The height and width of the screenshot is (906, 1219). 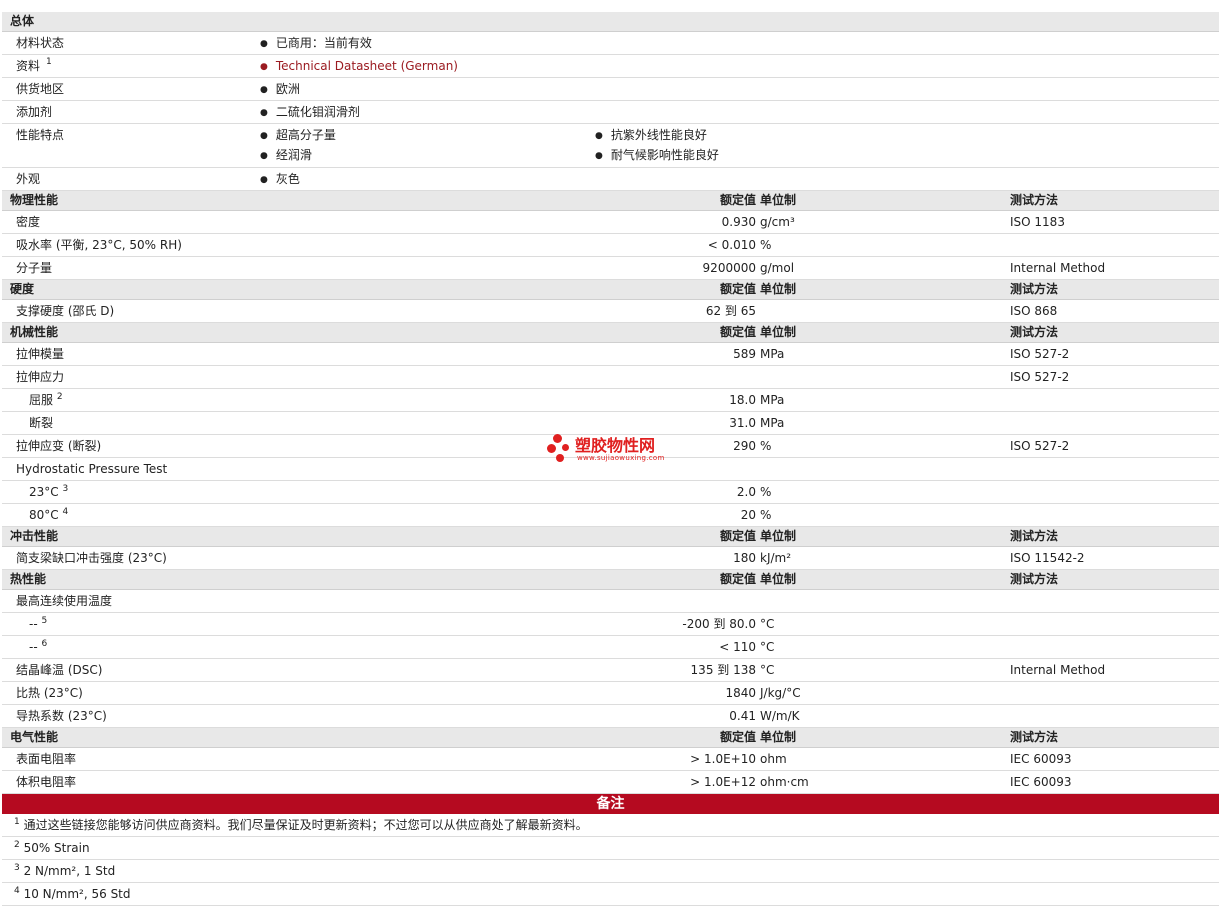 I want to click on section-header: 物理性能 额定值 单位制 测试方法, so click(x=610, y=201).